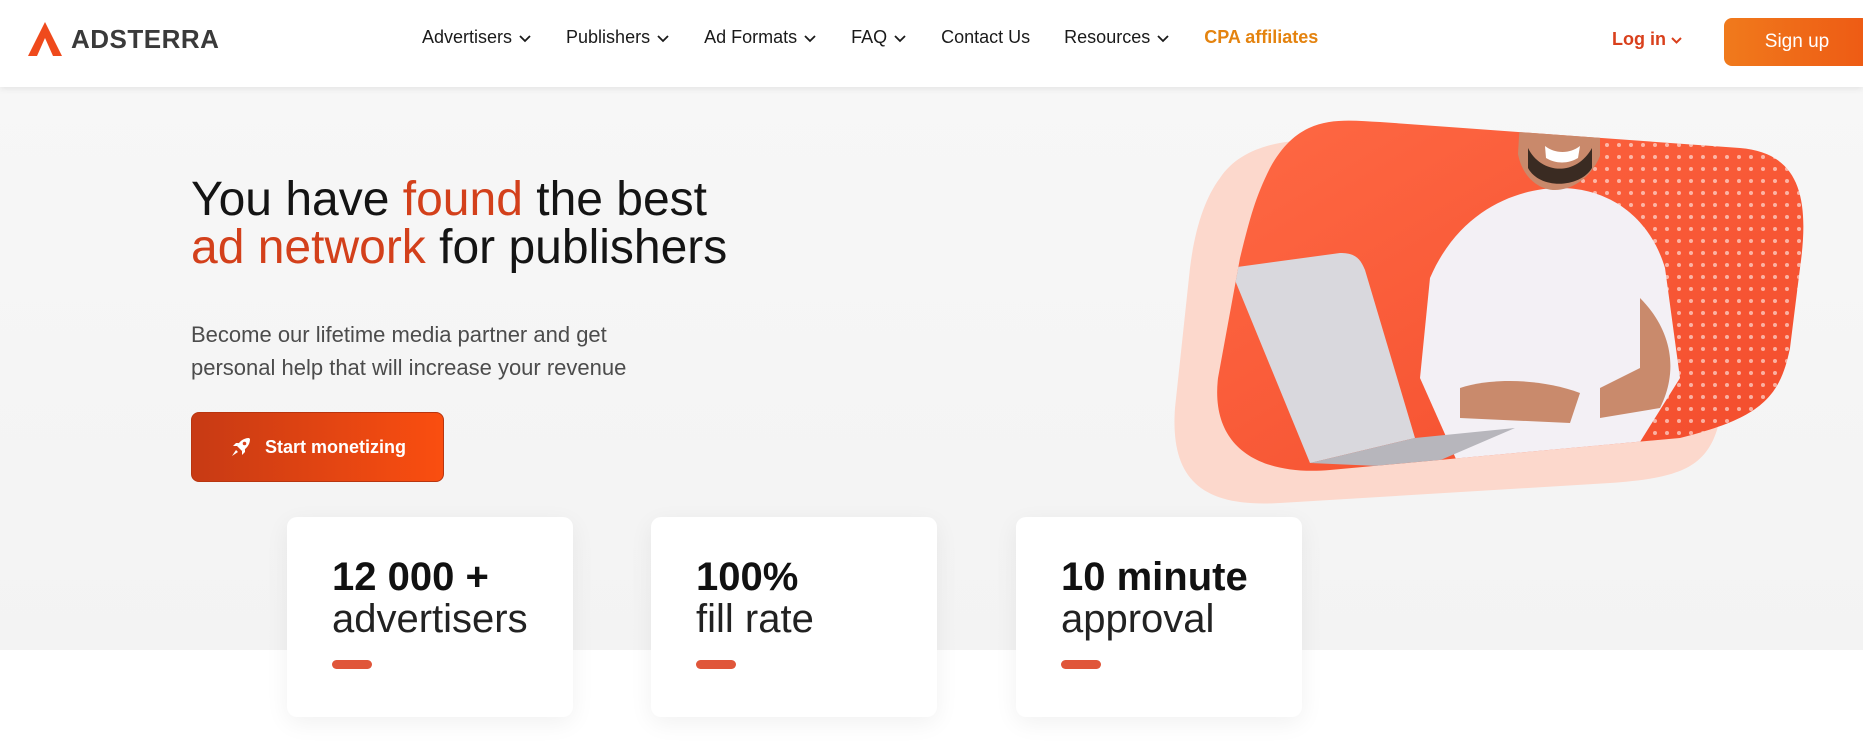 This screenshot has height=752, width=1863. What do you see at coordinates (467, 37) in the screenshot?
I see `nav-advertisers-label: Advertisers` at bounding box center [467, 37].